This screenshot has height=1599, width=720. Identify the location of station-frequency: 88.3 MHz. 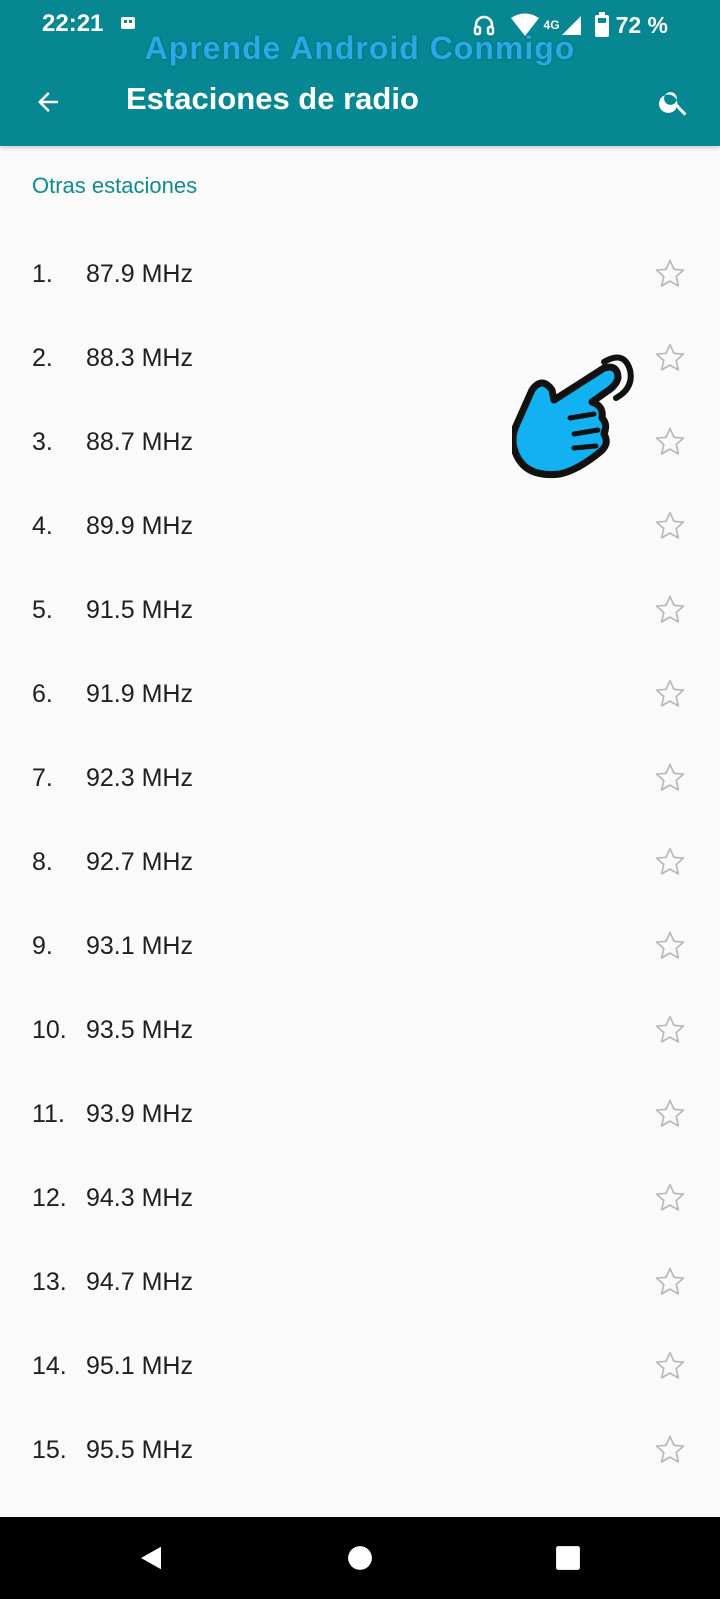
(139, 358).